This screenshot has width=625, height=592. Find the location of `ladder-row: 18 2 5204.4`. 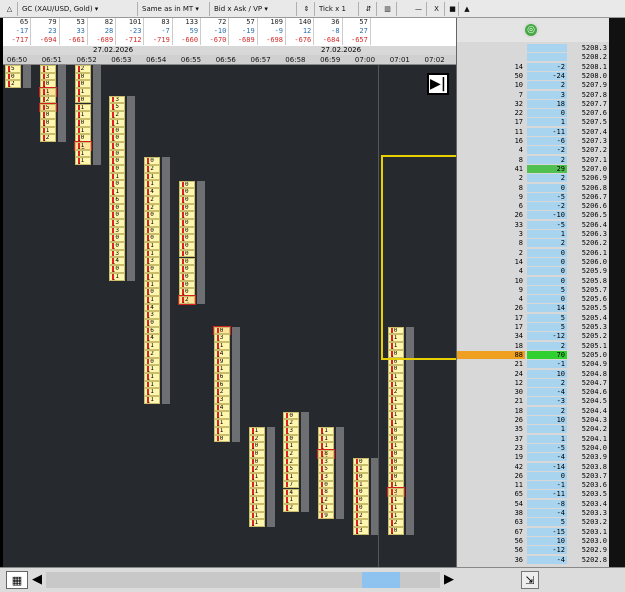

ladder-row: 18 2 5204.4 is located at coordinates (533, 410).